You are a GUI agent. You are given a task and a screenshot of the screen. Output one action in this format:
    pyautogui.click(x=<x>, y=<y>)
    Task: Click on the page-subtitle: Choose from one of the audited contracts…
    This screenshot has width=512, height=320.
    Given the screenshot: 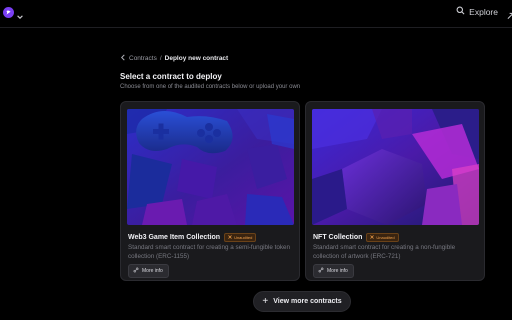 What is the action you would take?
    pyautogui.click(x=210, y=87)
    